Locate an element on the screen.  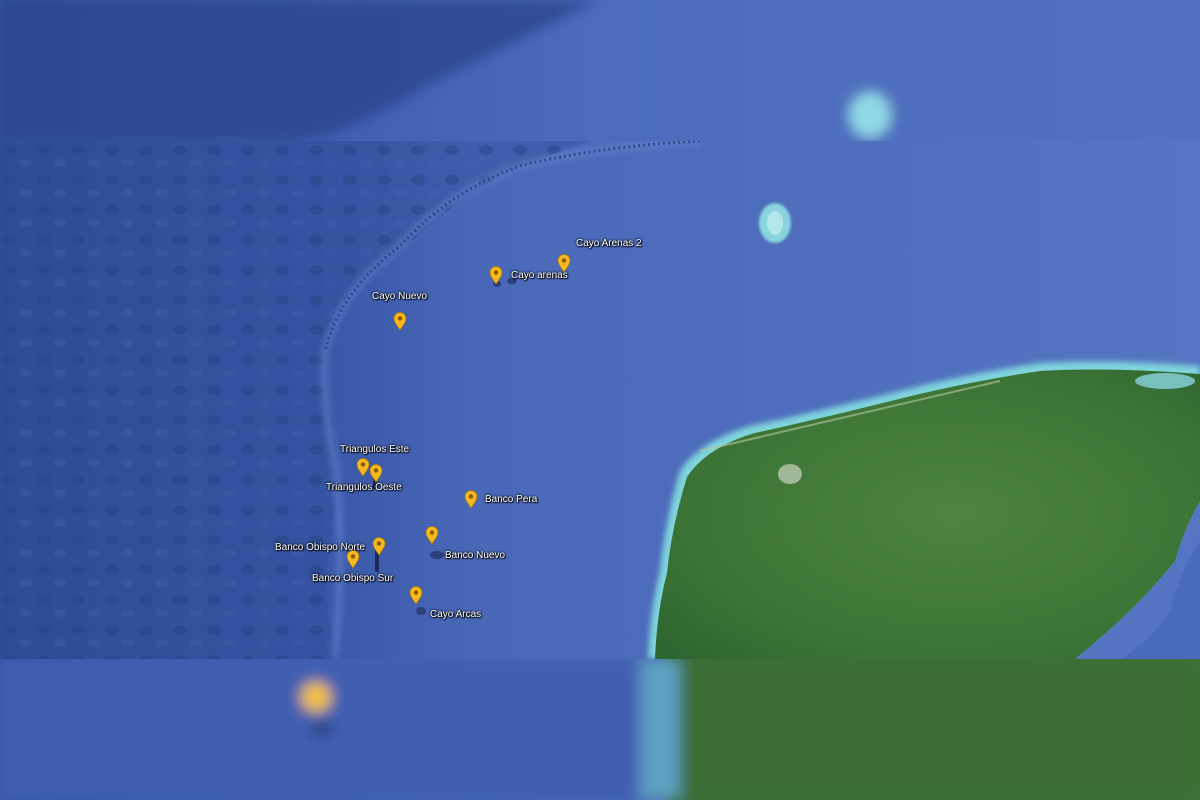
marker-label-banco-nuevo: Banco Nuevo is located at coordinates (475, 556).